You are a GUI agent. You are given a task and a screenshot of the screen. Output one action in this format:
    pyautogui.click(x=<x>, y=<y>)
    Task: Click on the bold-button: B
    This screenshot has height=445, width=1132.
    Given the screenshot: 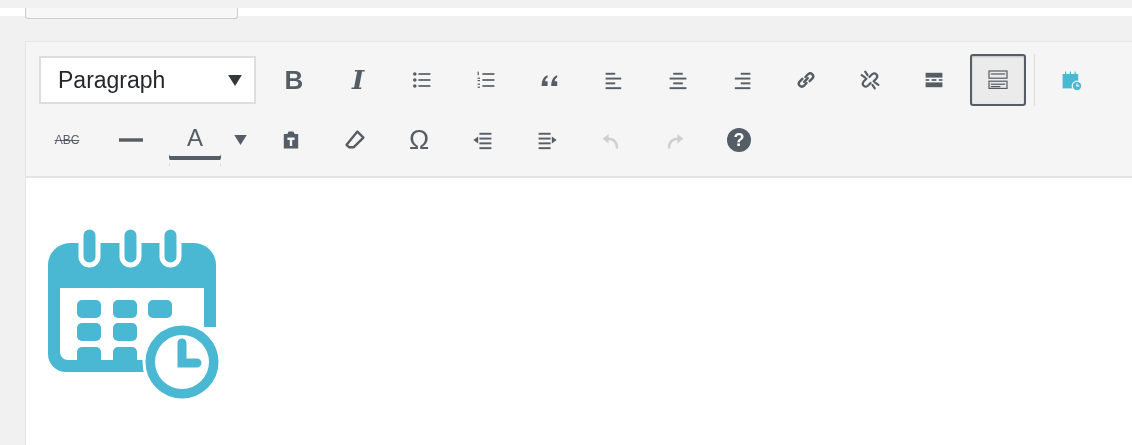 What is the action you would take?
    pyautogui.click(x=294, y=80)
    